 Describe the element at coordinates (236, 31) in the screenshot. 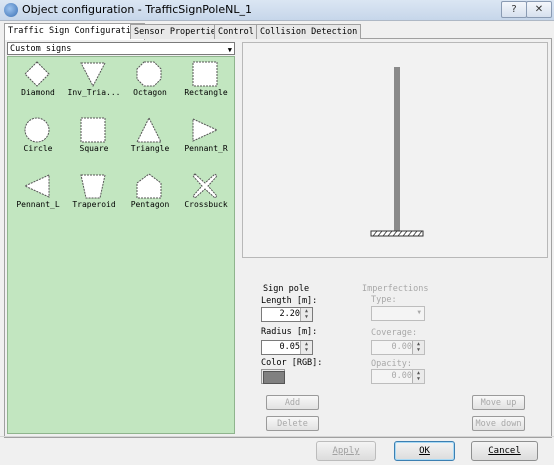

I see `tab-control: Control` at that location.